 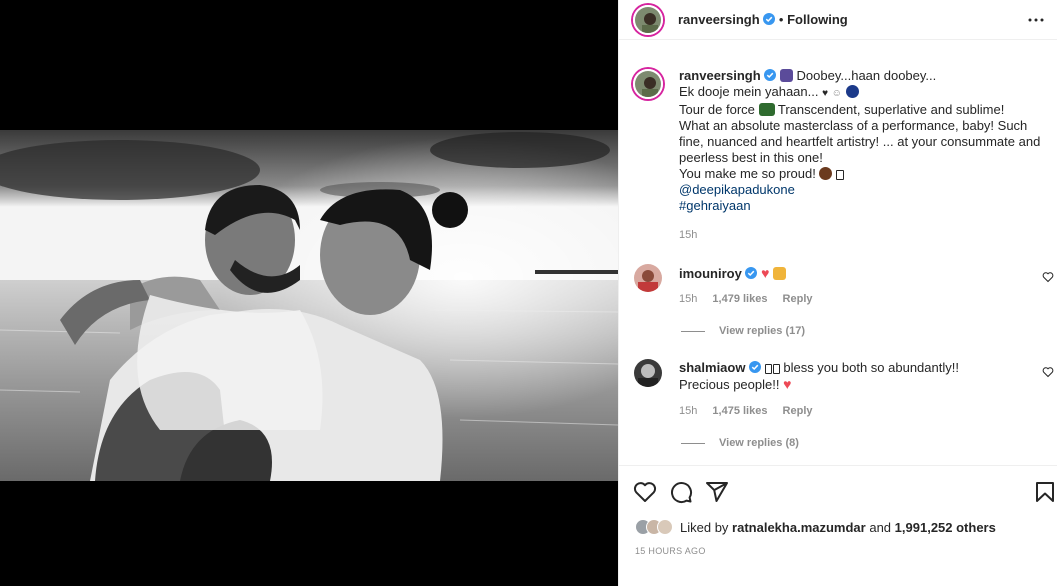 What do you see at coordinates (891, 109) in the screenshot?
I see `caption-text-3b: Transcendent, superlative and sublime!` at bounding box center [891, 109].